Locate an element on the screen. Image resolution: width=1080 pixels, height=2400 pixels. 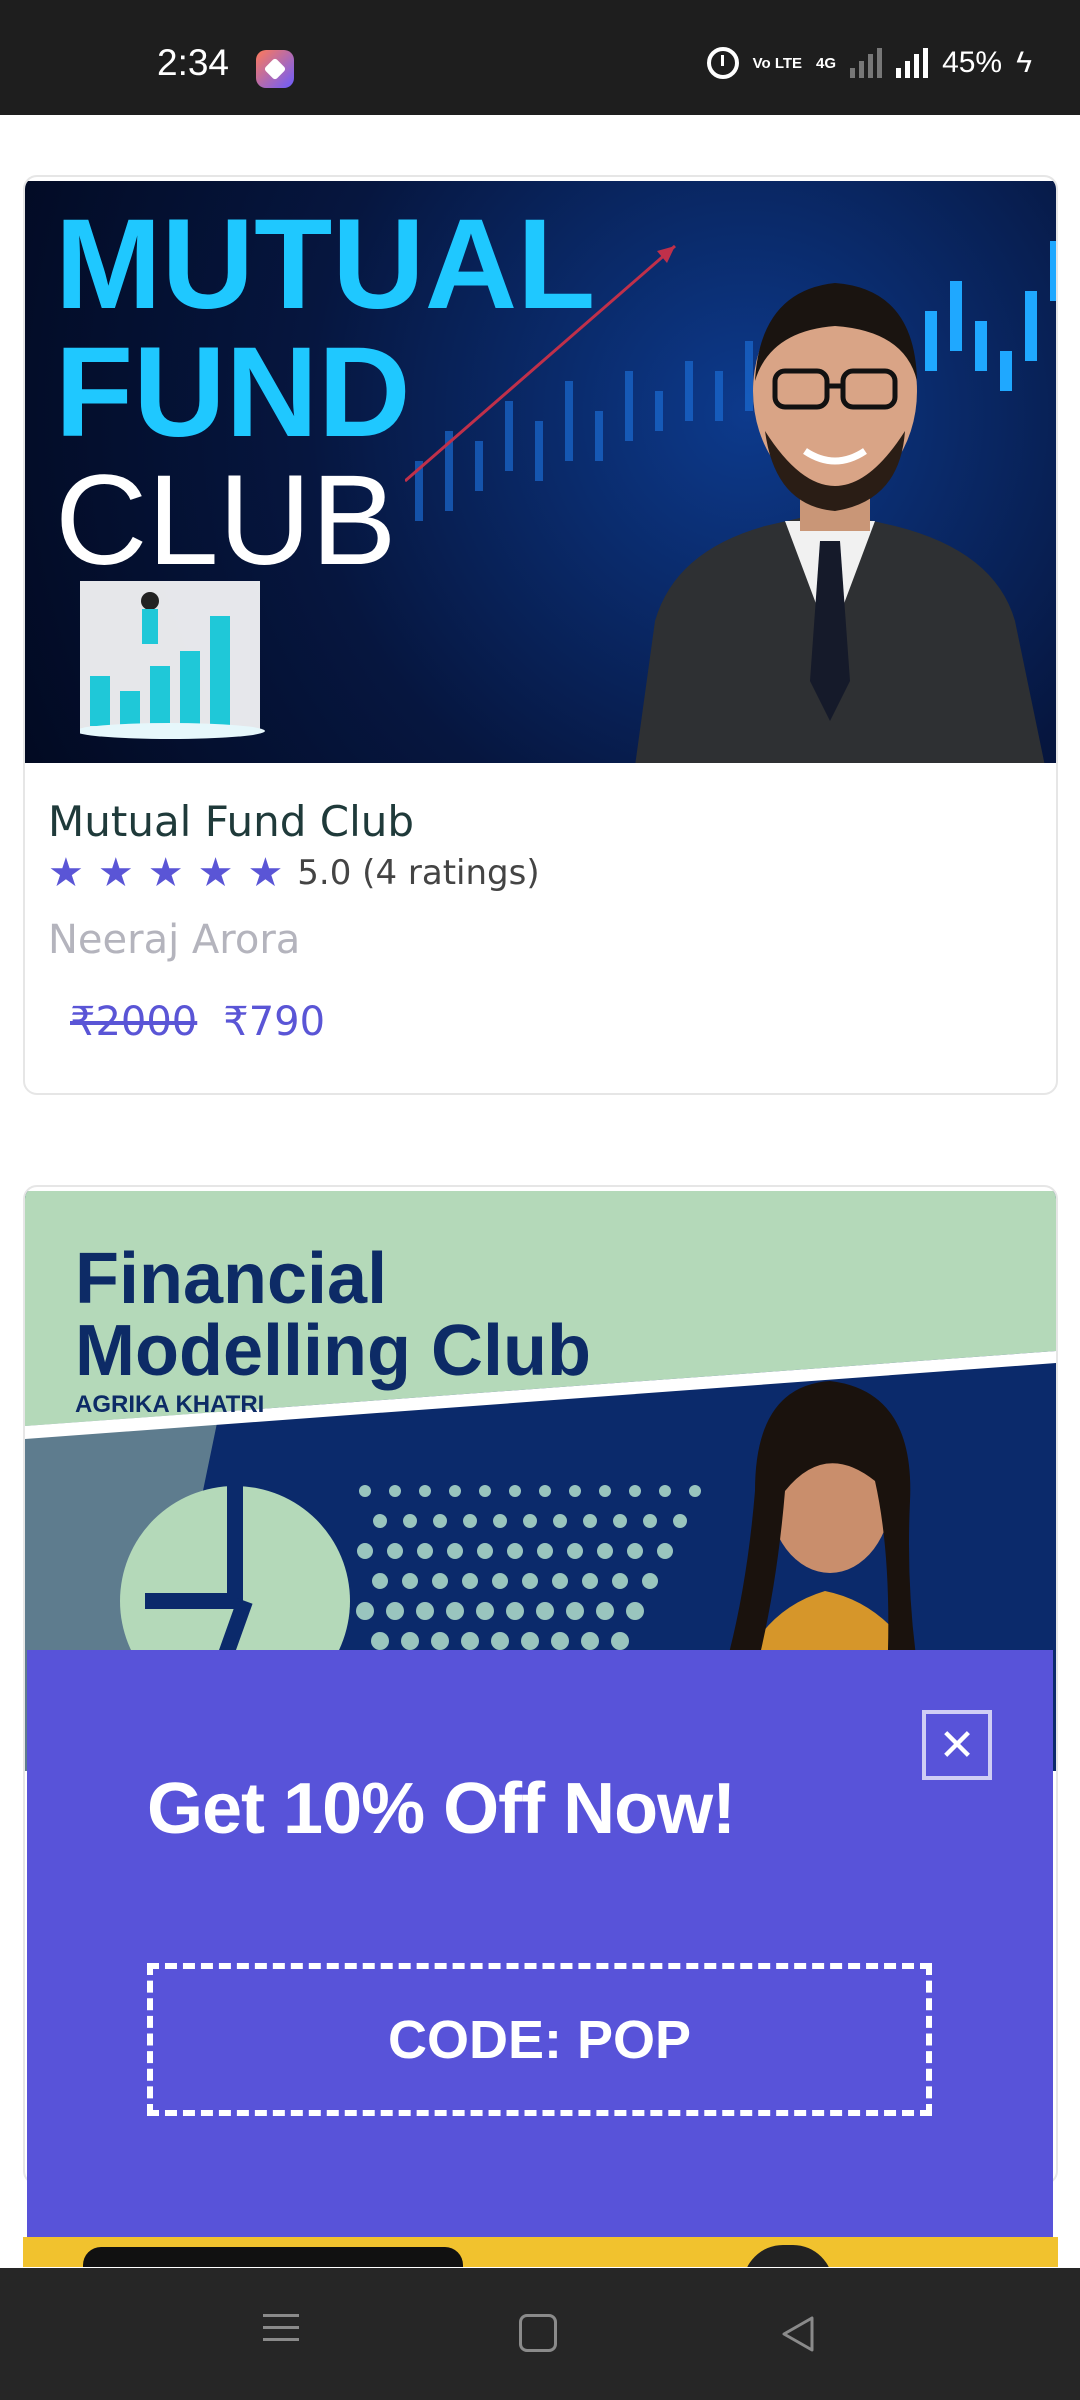
charging-icon: ϟ is located at coordinates (1024, 62).